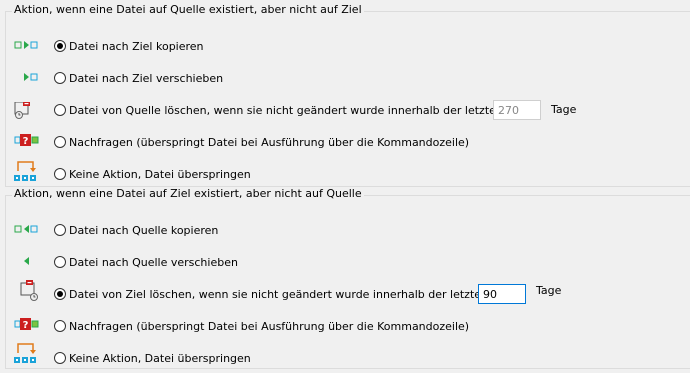 This screenshot has width=690, height=373. Describe the element at coordinates (26, 78) in the screenshot. I see `move-to-target-icon` at that location.